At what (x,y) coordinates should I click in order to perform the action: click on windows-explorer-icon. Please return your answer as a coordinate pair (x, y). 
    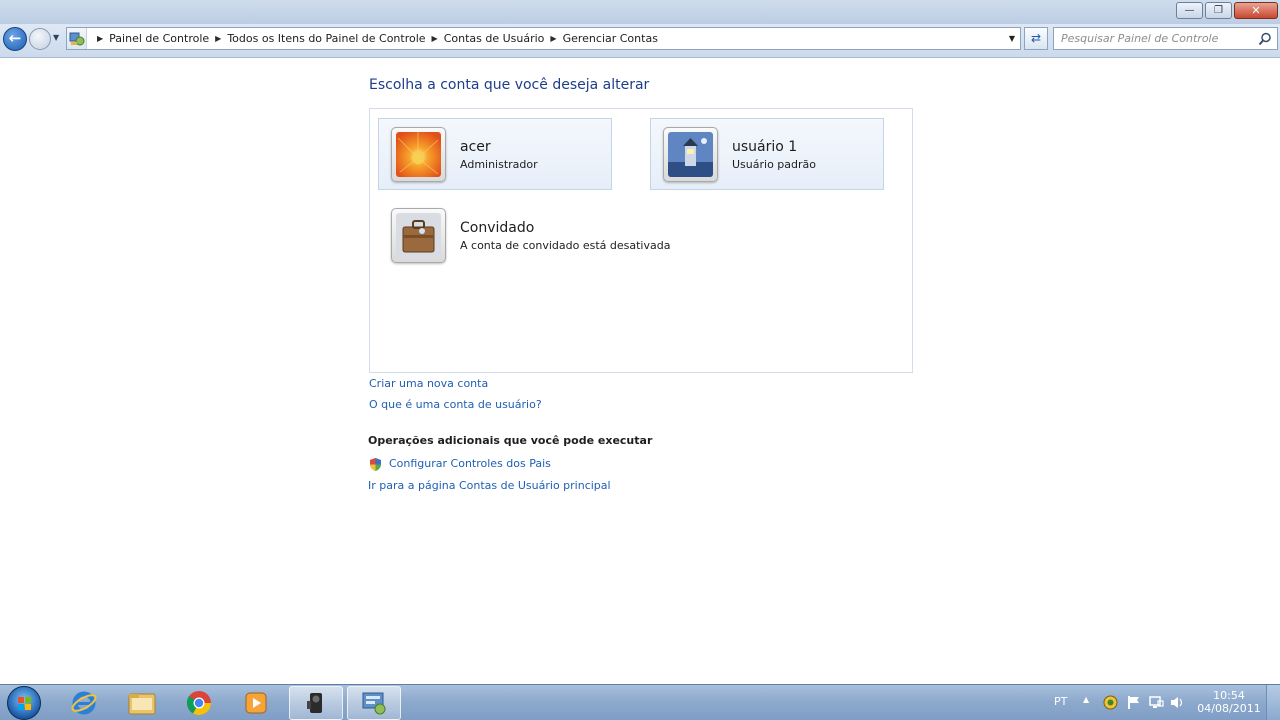
    Looking at the image, I should click on (142, 704).